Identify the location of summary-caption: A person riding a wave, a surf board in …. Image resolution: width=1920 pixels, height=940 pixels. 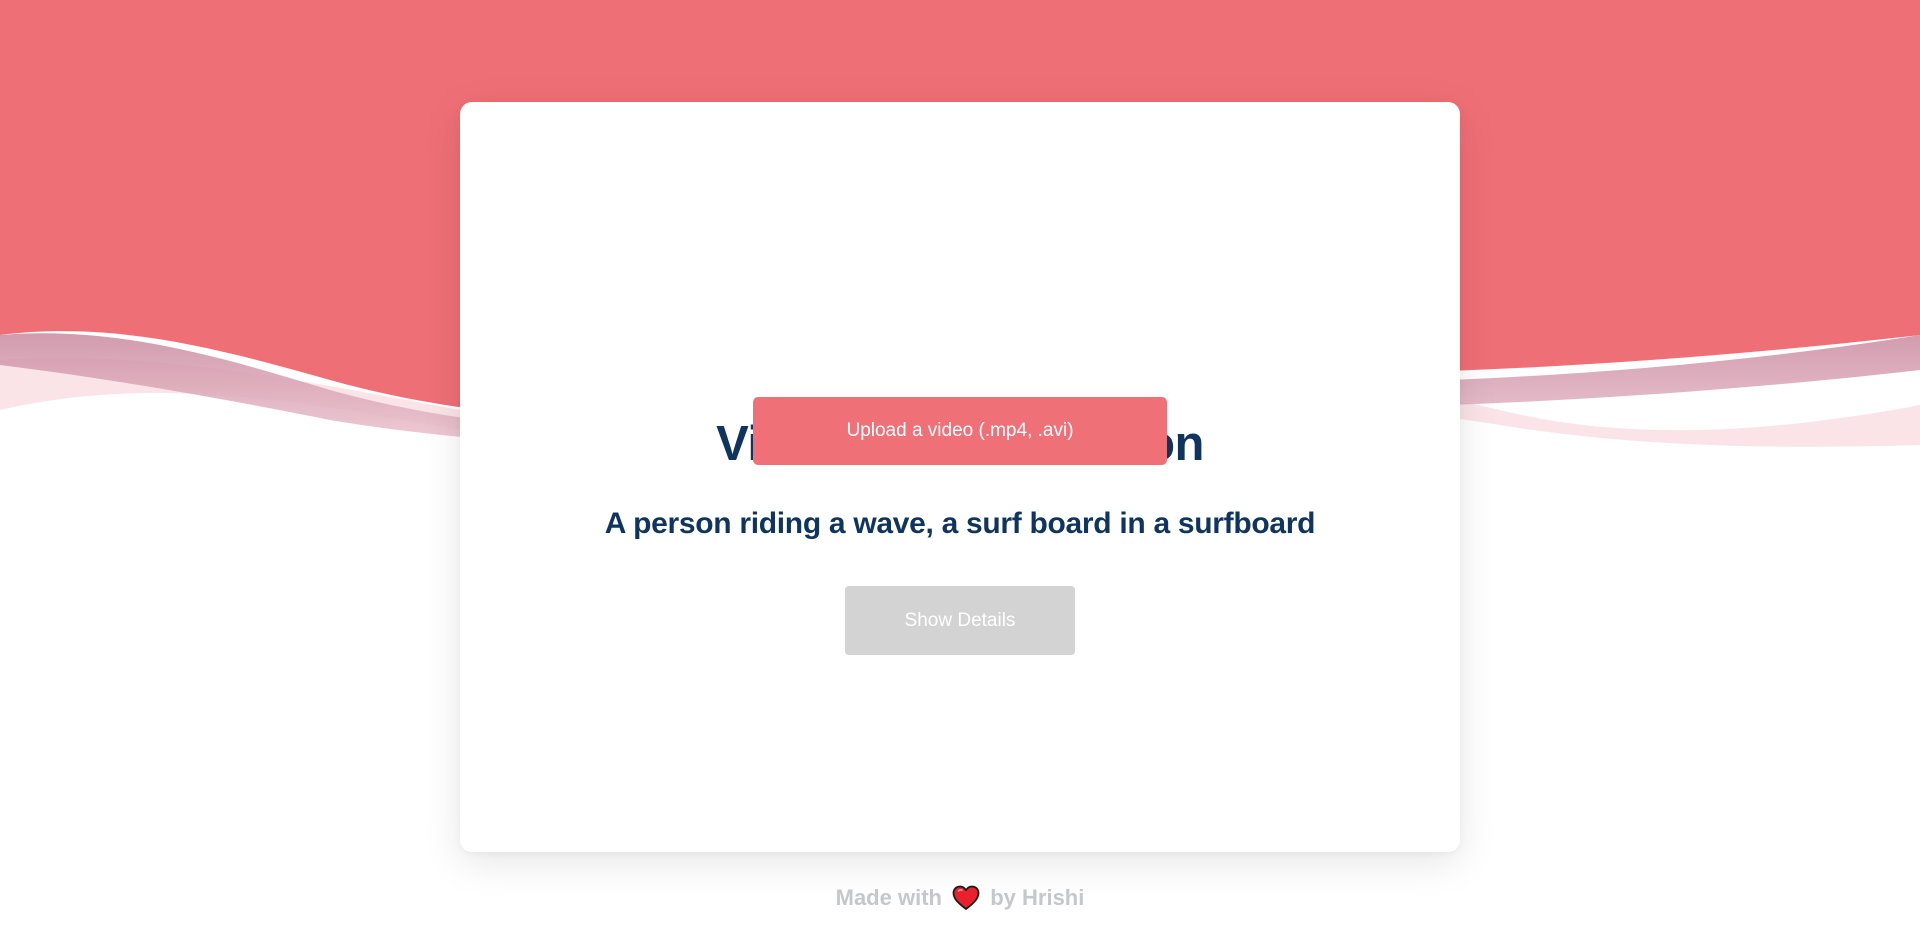
(960, 523).